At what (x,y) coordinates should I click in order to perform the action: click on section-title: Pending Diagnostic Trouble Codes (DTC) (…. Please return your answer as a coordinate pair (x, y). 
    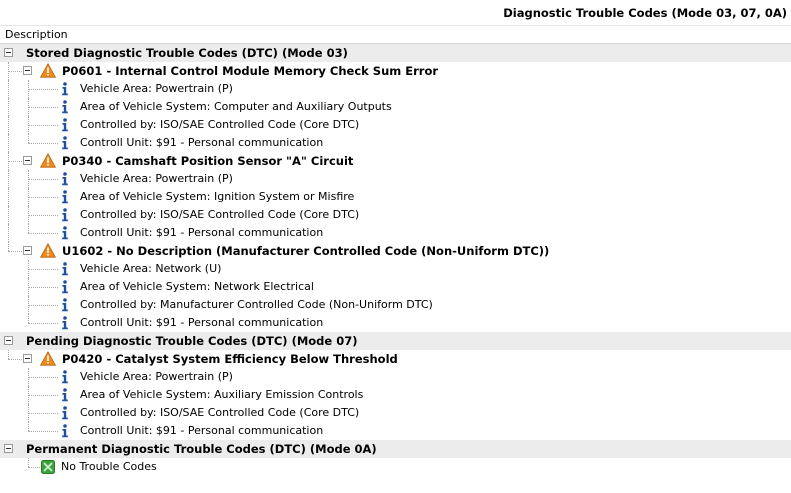
    Looking at the image, I should click on (192, 341).